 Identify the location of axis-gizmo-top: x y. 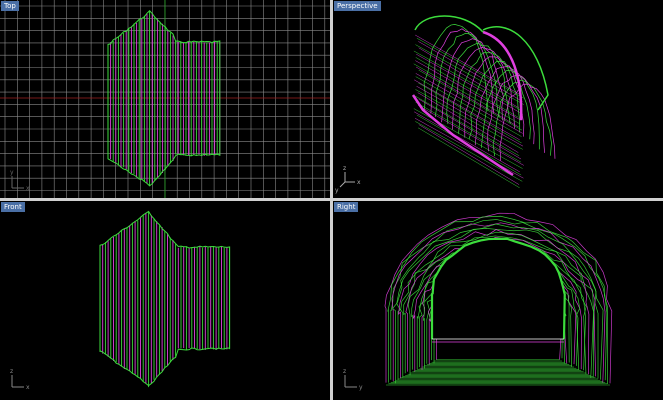
(20, 180).